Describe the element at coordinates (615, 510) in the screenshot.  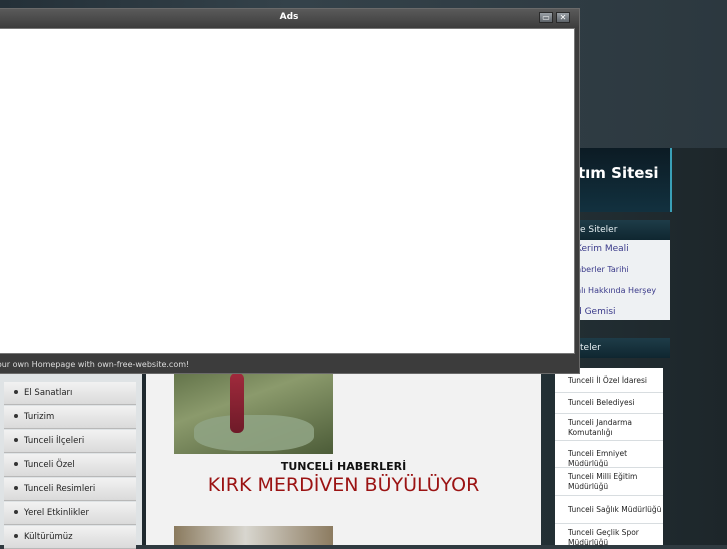
I see `list-item: Tunceli Sağlık Müdürlüğü` at that location.